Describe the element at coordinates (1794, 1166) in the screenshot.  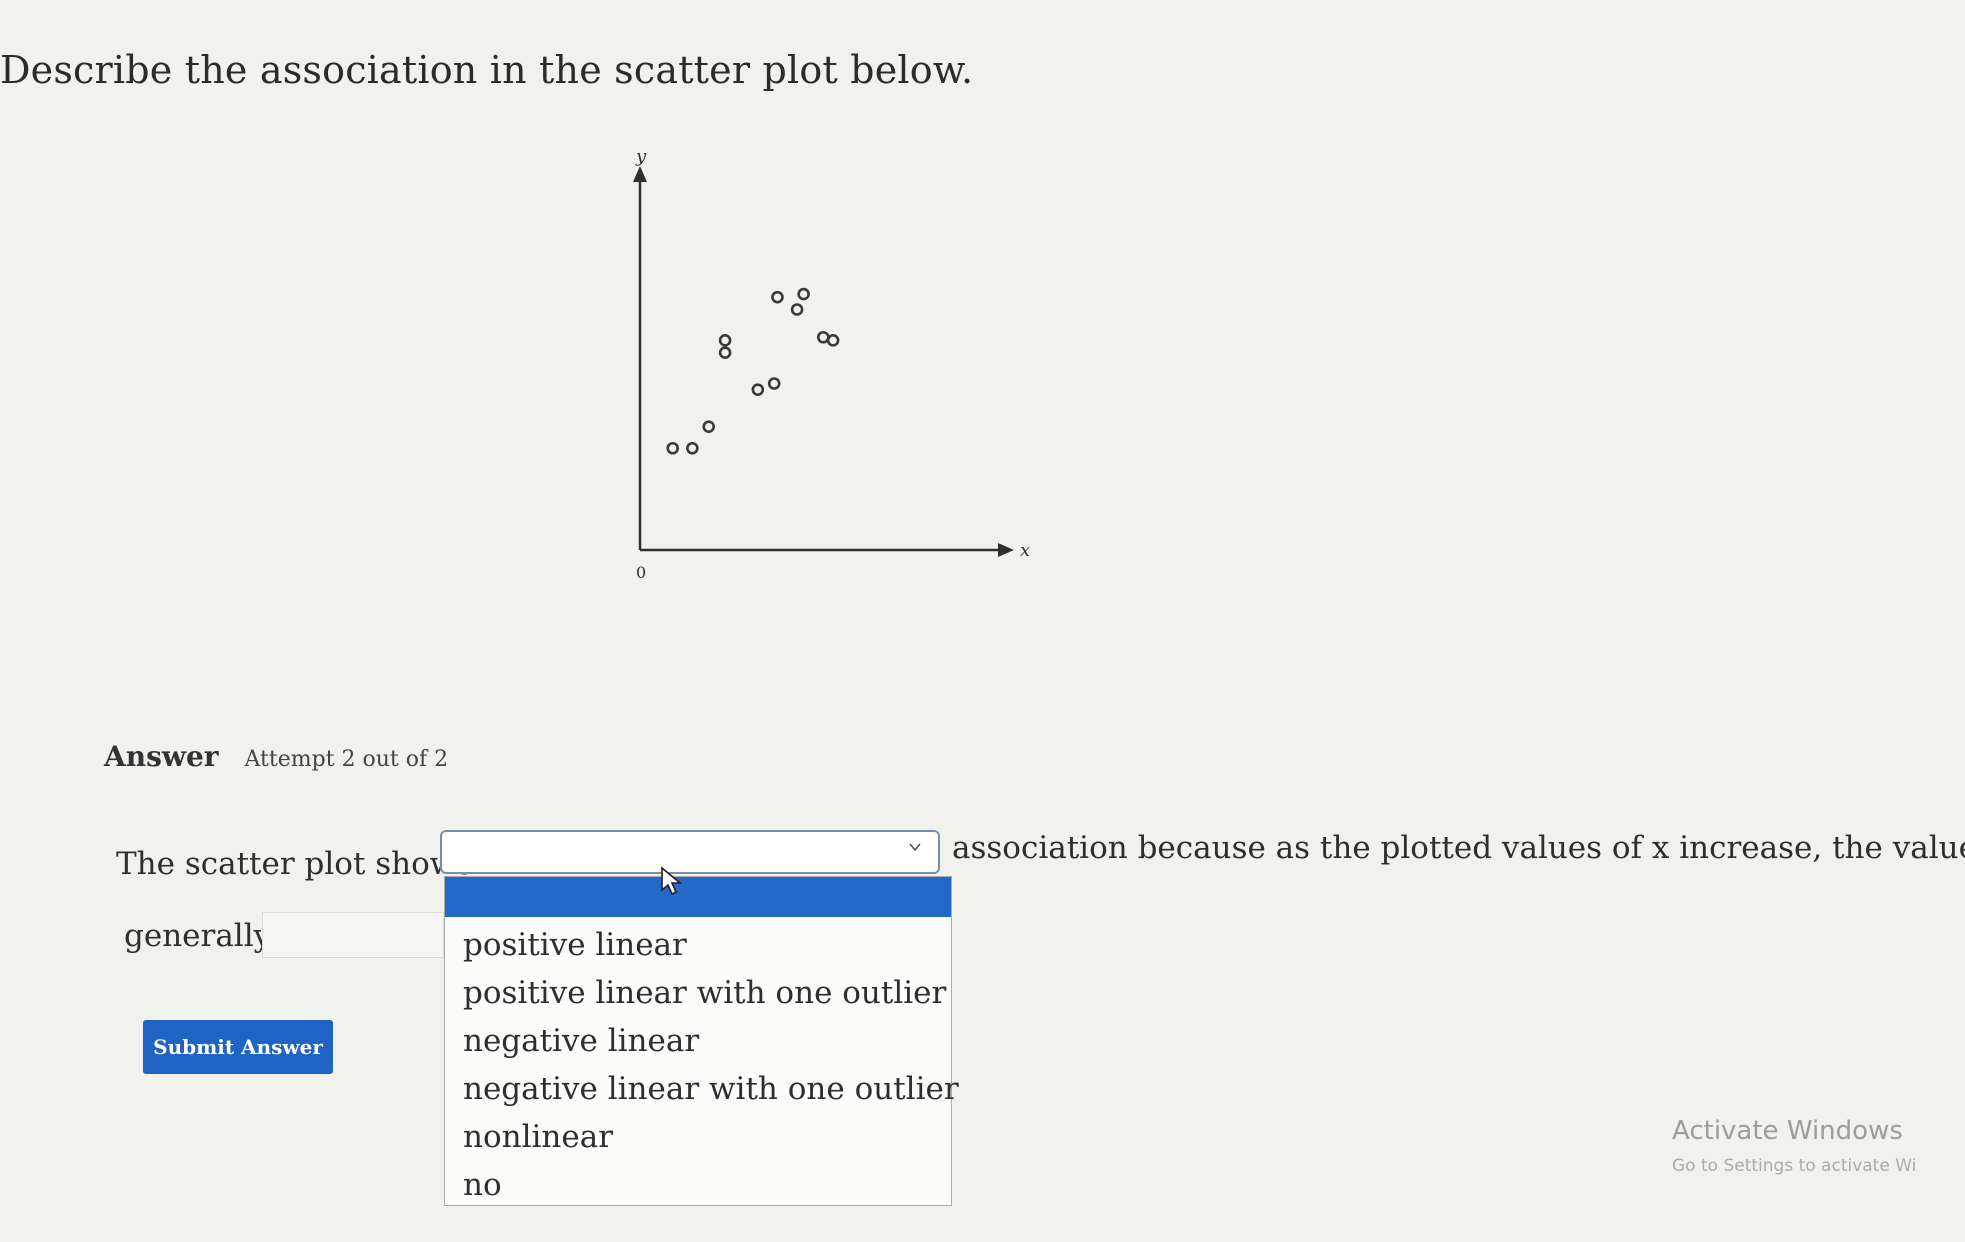
I see `activate-windows-subtitle: Go to Settings to activate Wi` at that location.